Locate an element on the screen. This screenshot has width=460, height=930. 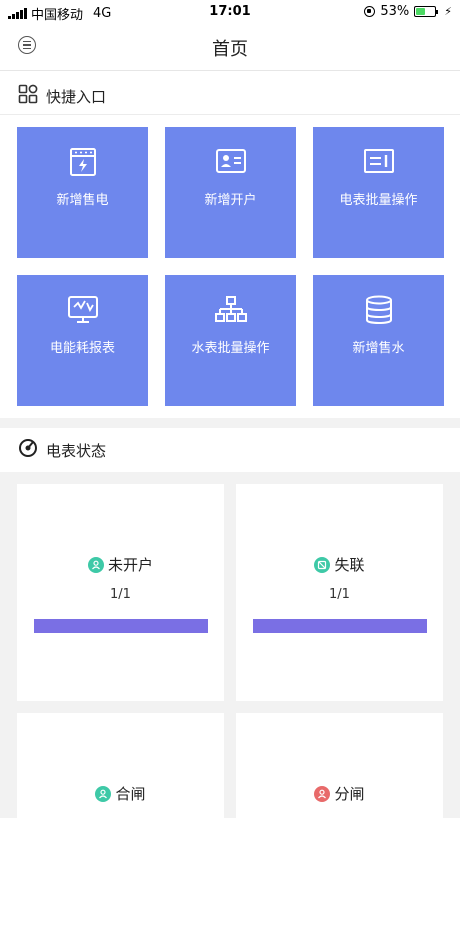
status-card-disconnected: 失联 1/1 is located at coordinates (339, 592).